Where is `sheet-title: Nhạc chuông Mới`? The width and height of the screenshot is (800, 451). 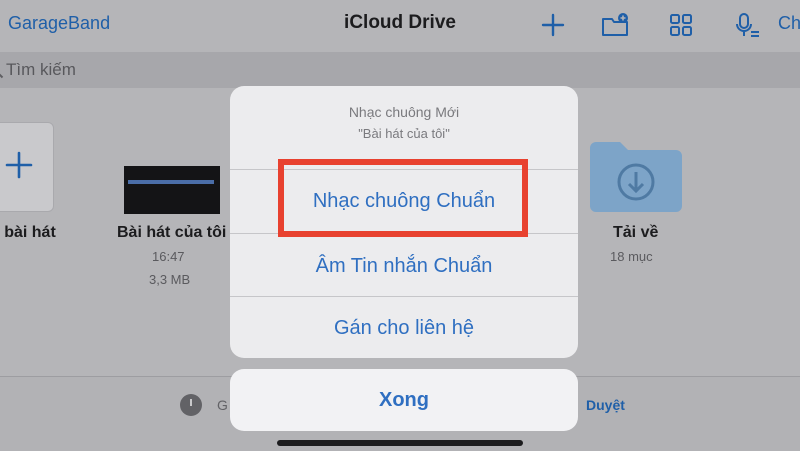 sheet-title: Nhạc chuông Mới is located at coordinates (404, 112).